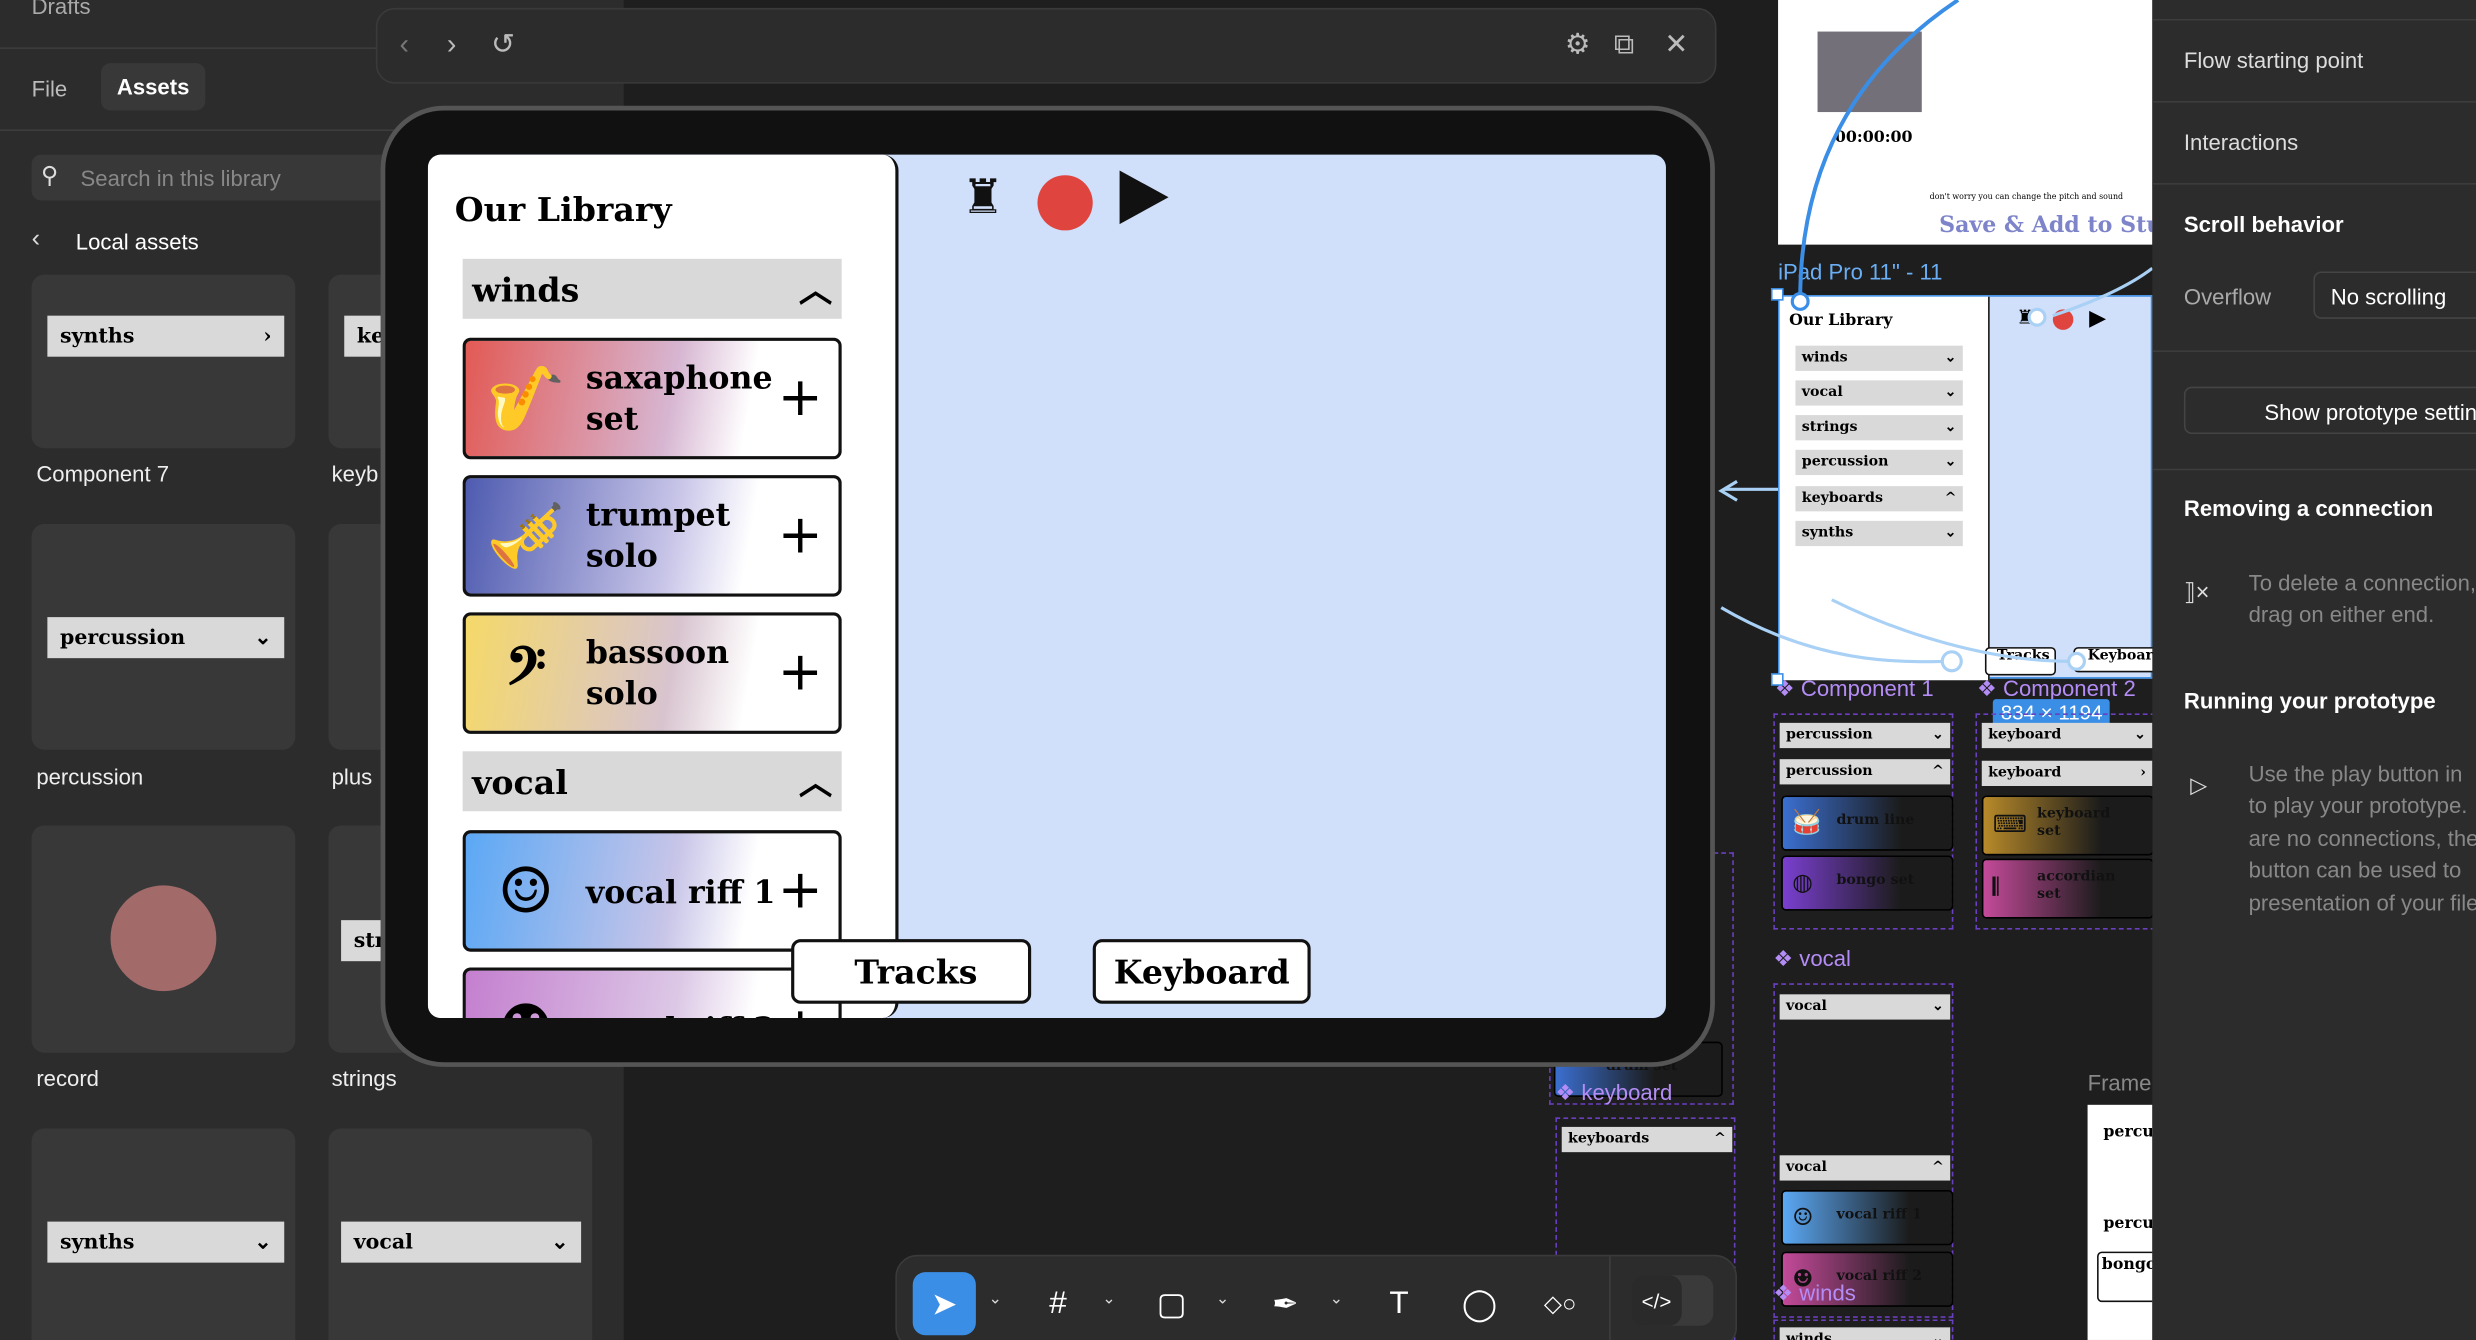  What do you see at coordinates (2241, 141) in the screenshot?
I see `interactions-heading: Interactions` at bounding box center [2241, 141].